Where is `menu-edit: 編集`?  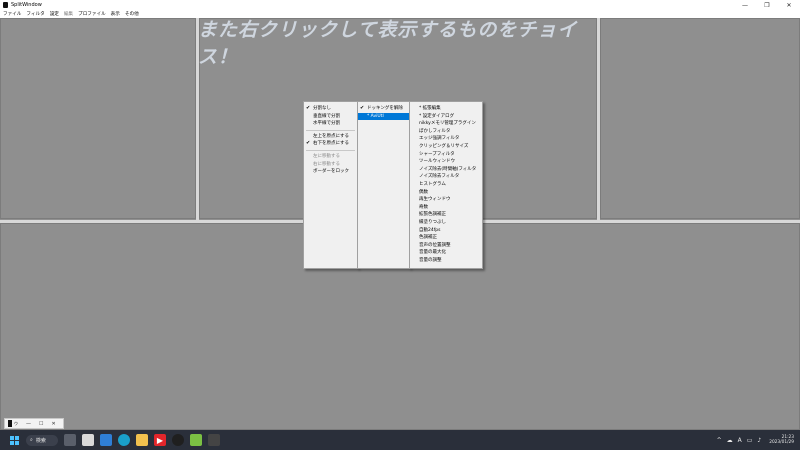 menu-edit: 編集 is located at coordinates (68, 14).